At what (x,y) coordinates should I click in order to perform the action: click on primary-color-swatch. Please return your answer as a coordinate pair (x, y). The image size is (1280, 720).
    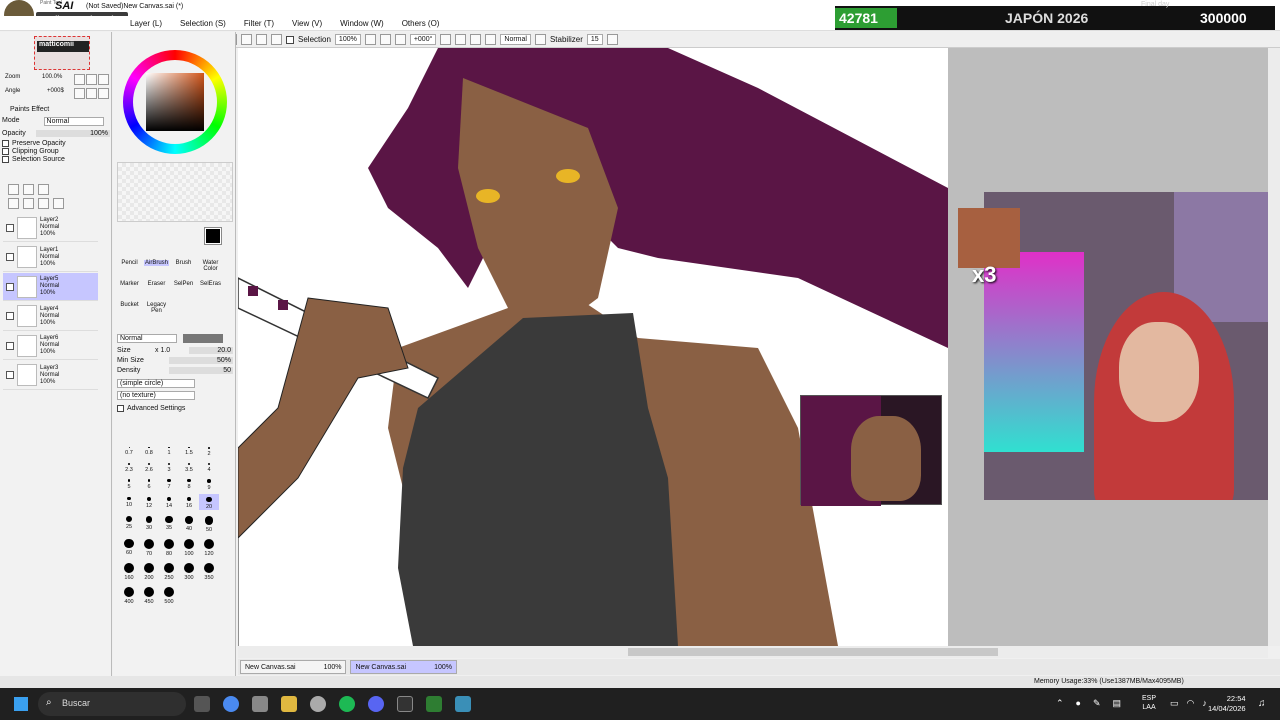
    Looking at the image, I should click on (213, 236).